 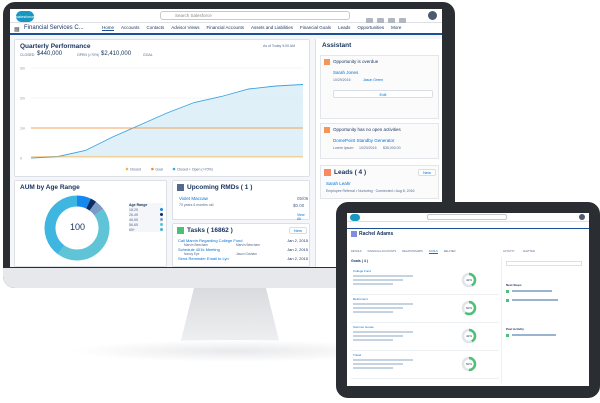 What do you see at coordinates (148, 55) in the screenshot?
I see `goal-label: GOAL` at bounding box center [148, 55].